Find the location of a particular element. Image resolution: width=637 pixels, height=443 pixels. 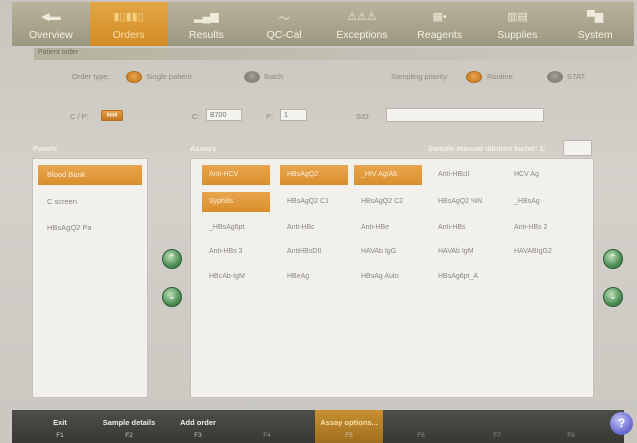

p-field: 1 is located at coordinates (293, 115).